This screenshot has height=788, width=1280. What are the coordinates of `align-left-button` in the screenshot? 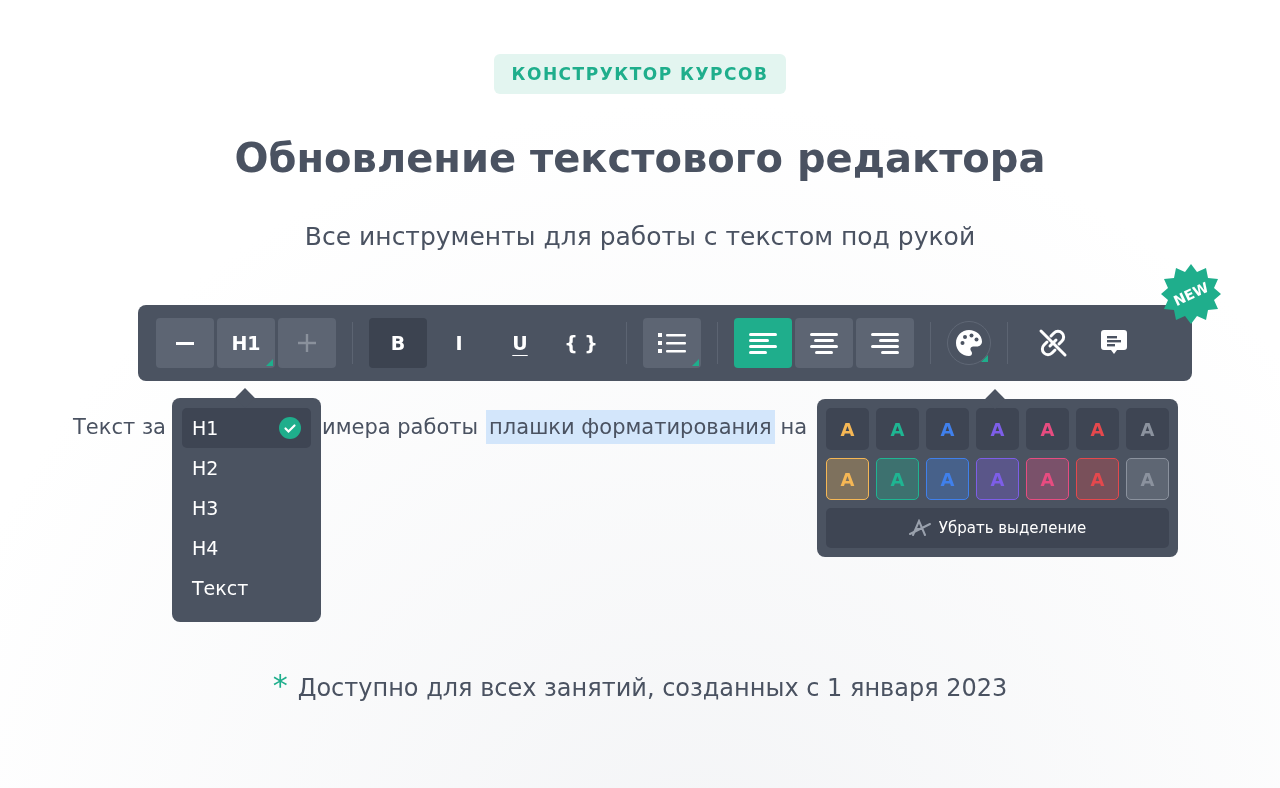 It's located at (763, 343).